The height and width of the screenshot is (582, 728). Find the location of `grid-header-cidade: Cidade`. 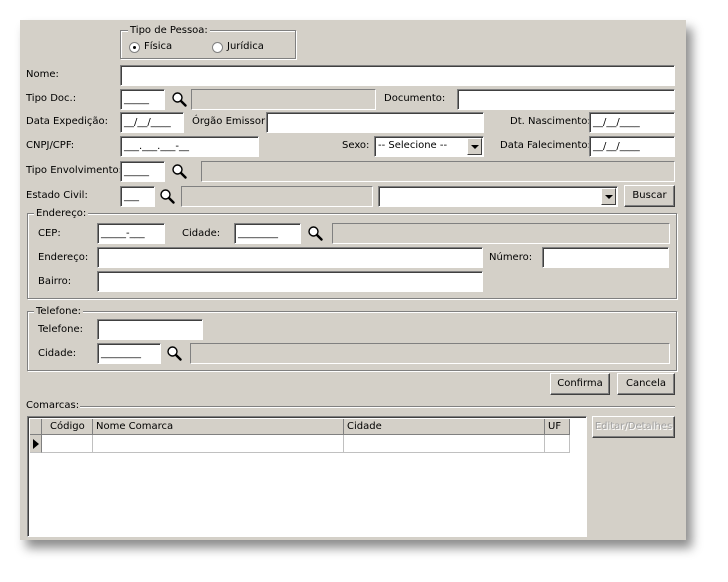

grid-header-cidade: Cidade is located at coordinates (444, 427).